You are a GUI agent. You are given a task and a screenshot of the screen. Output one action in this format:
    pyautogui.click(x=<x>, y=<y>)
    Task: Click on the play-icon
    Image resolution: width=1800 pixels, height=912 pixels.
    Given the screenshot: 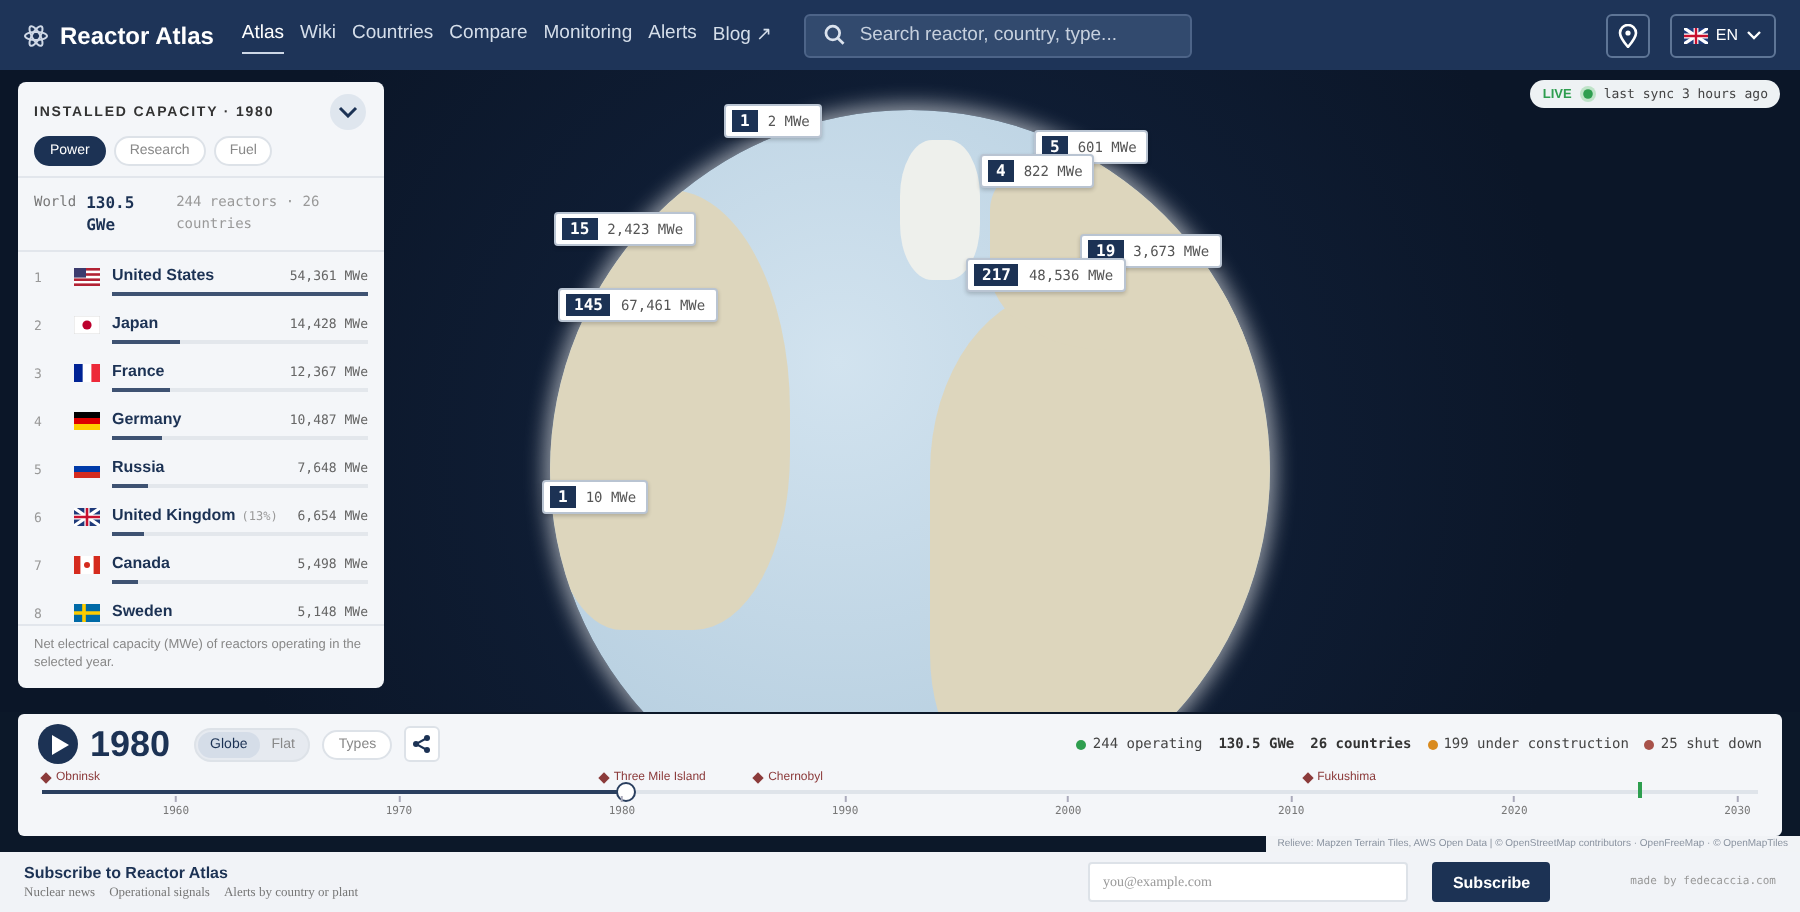 What is the action you would take?
    pyautogui.click(x=60, y=744)
    